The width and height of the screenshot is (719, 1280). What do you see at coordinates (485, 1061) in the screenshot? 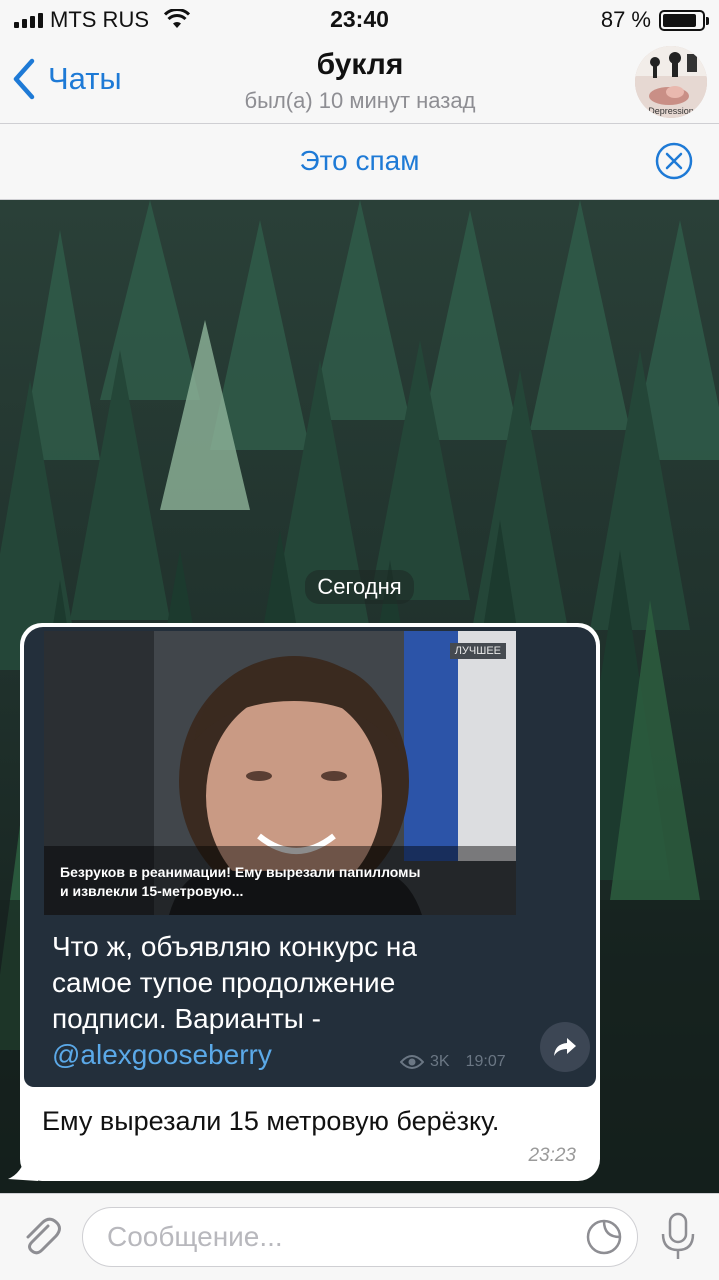
I see `forward-time: 19:07` at bounding box center [485, 1061].